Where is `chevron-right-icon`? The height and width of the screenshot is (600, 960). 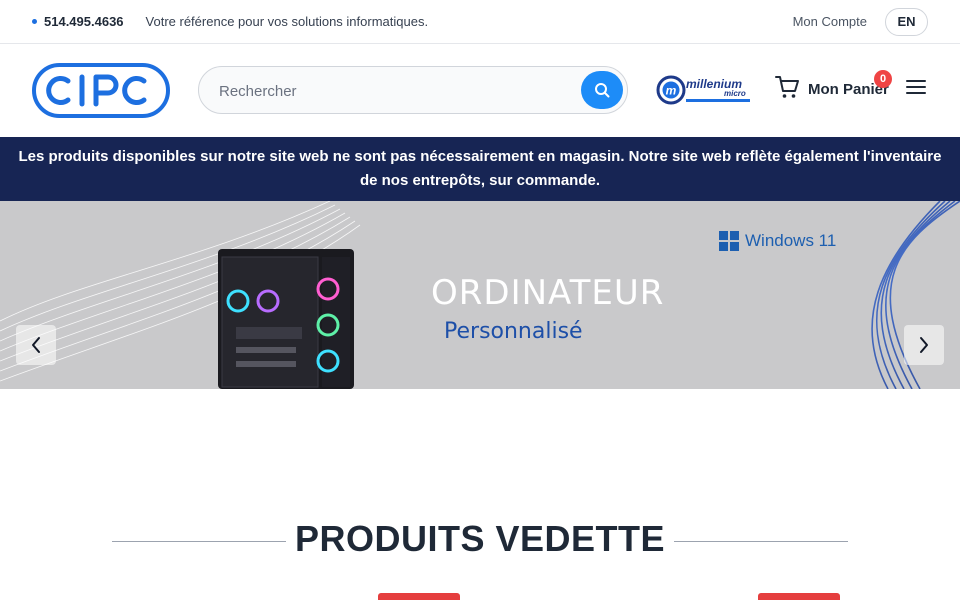 chevron-right-icon is located at coordinates (924, 345).